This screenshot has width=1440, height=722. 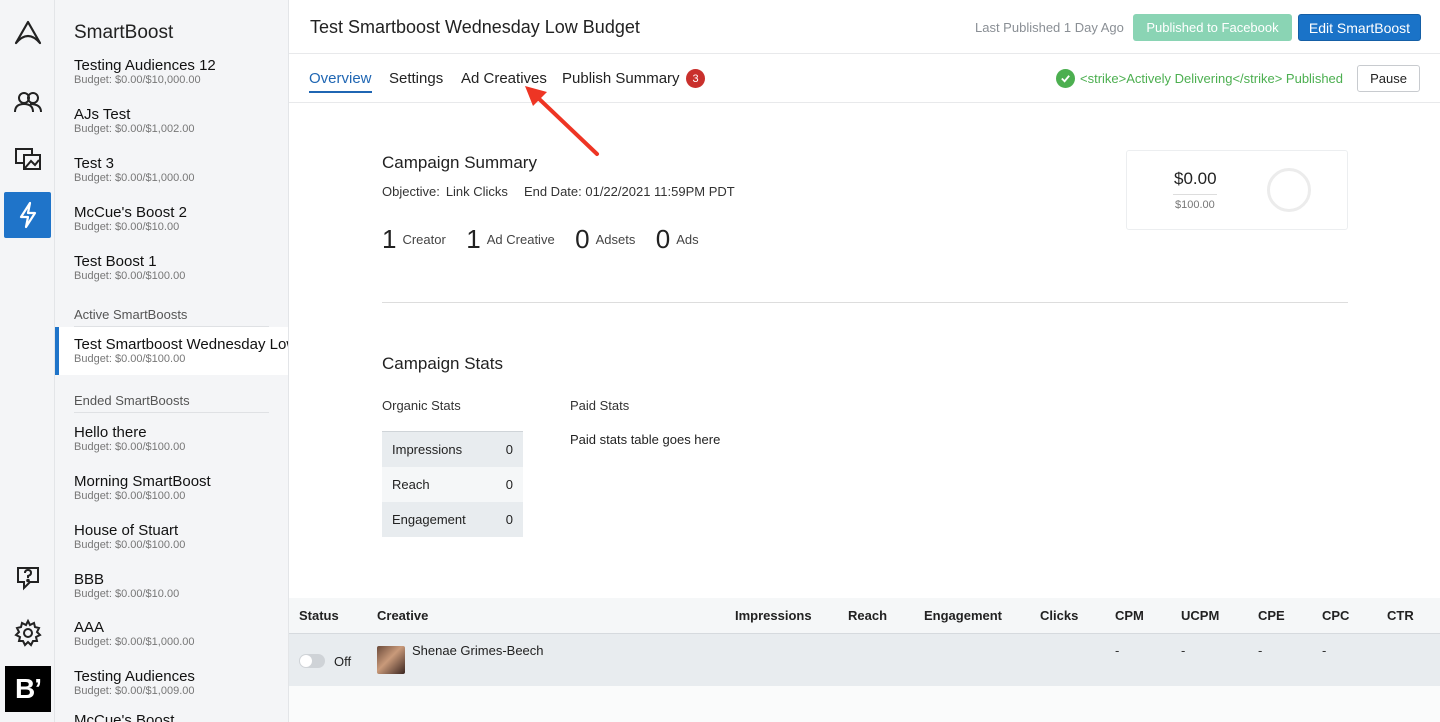 What do you see at coordinates (27, 102) in the screenshot?
I see `users-icon` at bounding box center [27, 102].